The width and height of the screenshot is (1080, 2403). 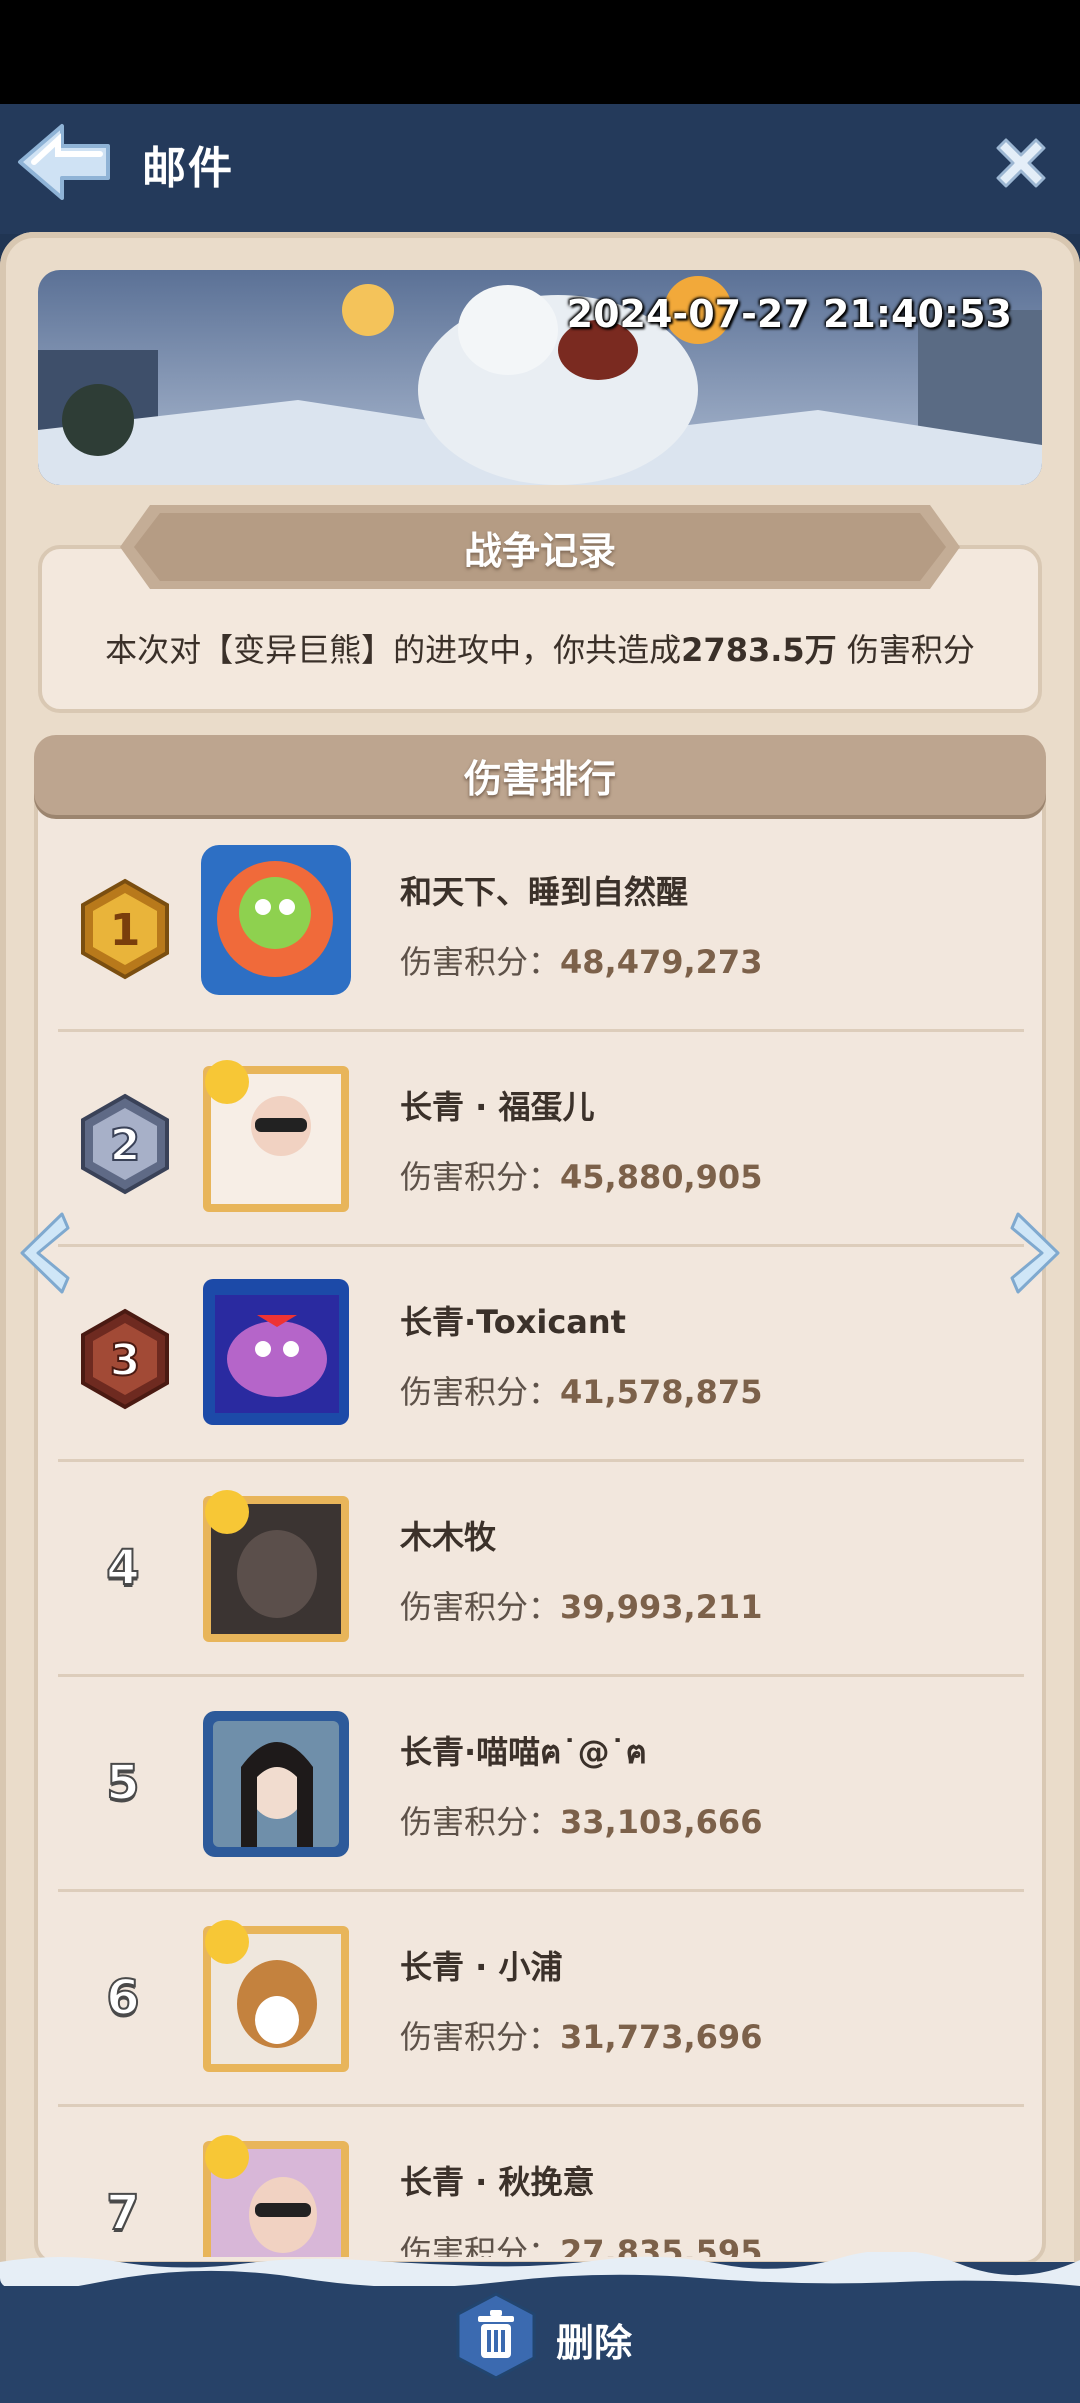 I want to click on score-value: 48,479,273, so click(x=661, y=962).